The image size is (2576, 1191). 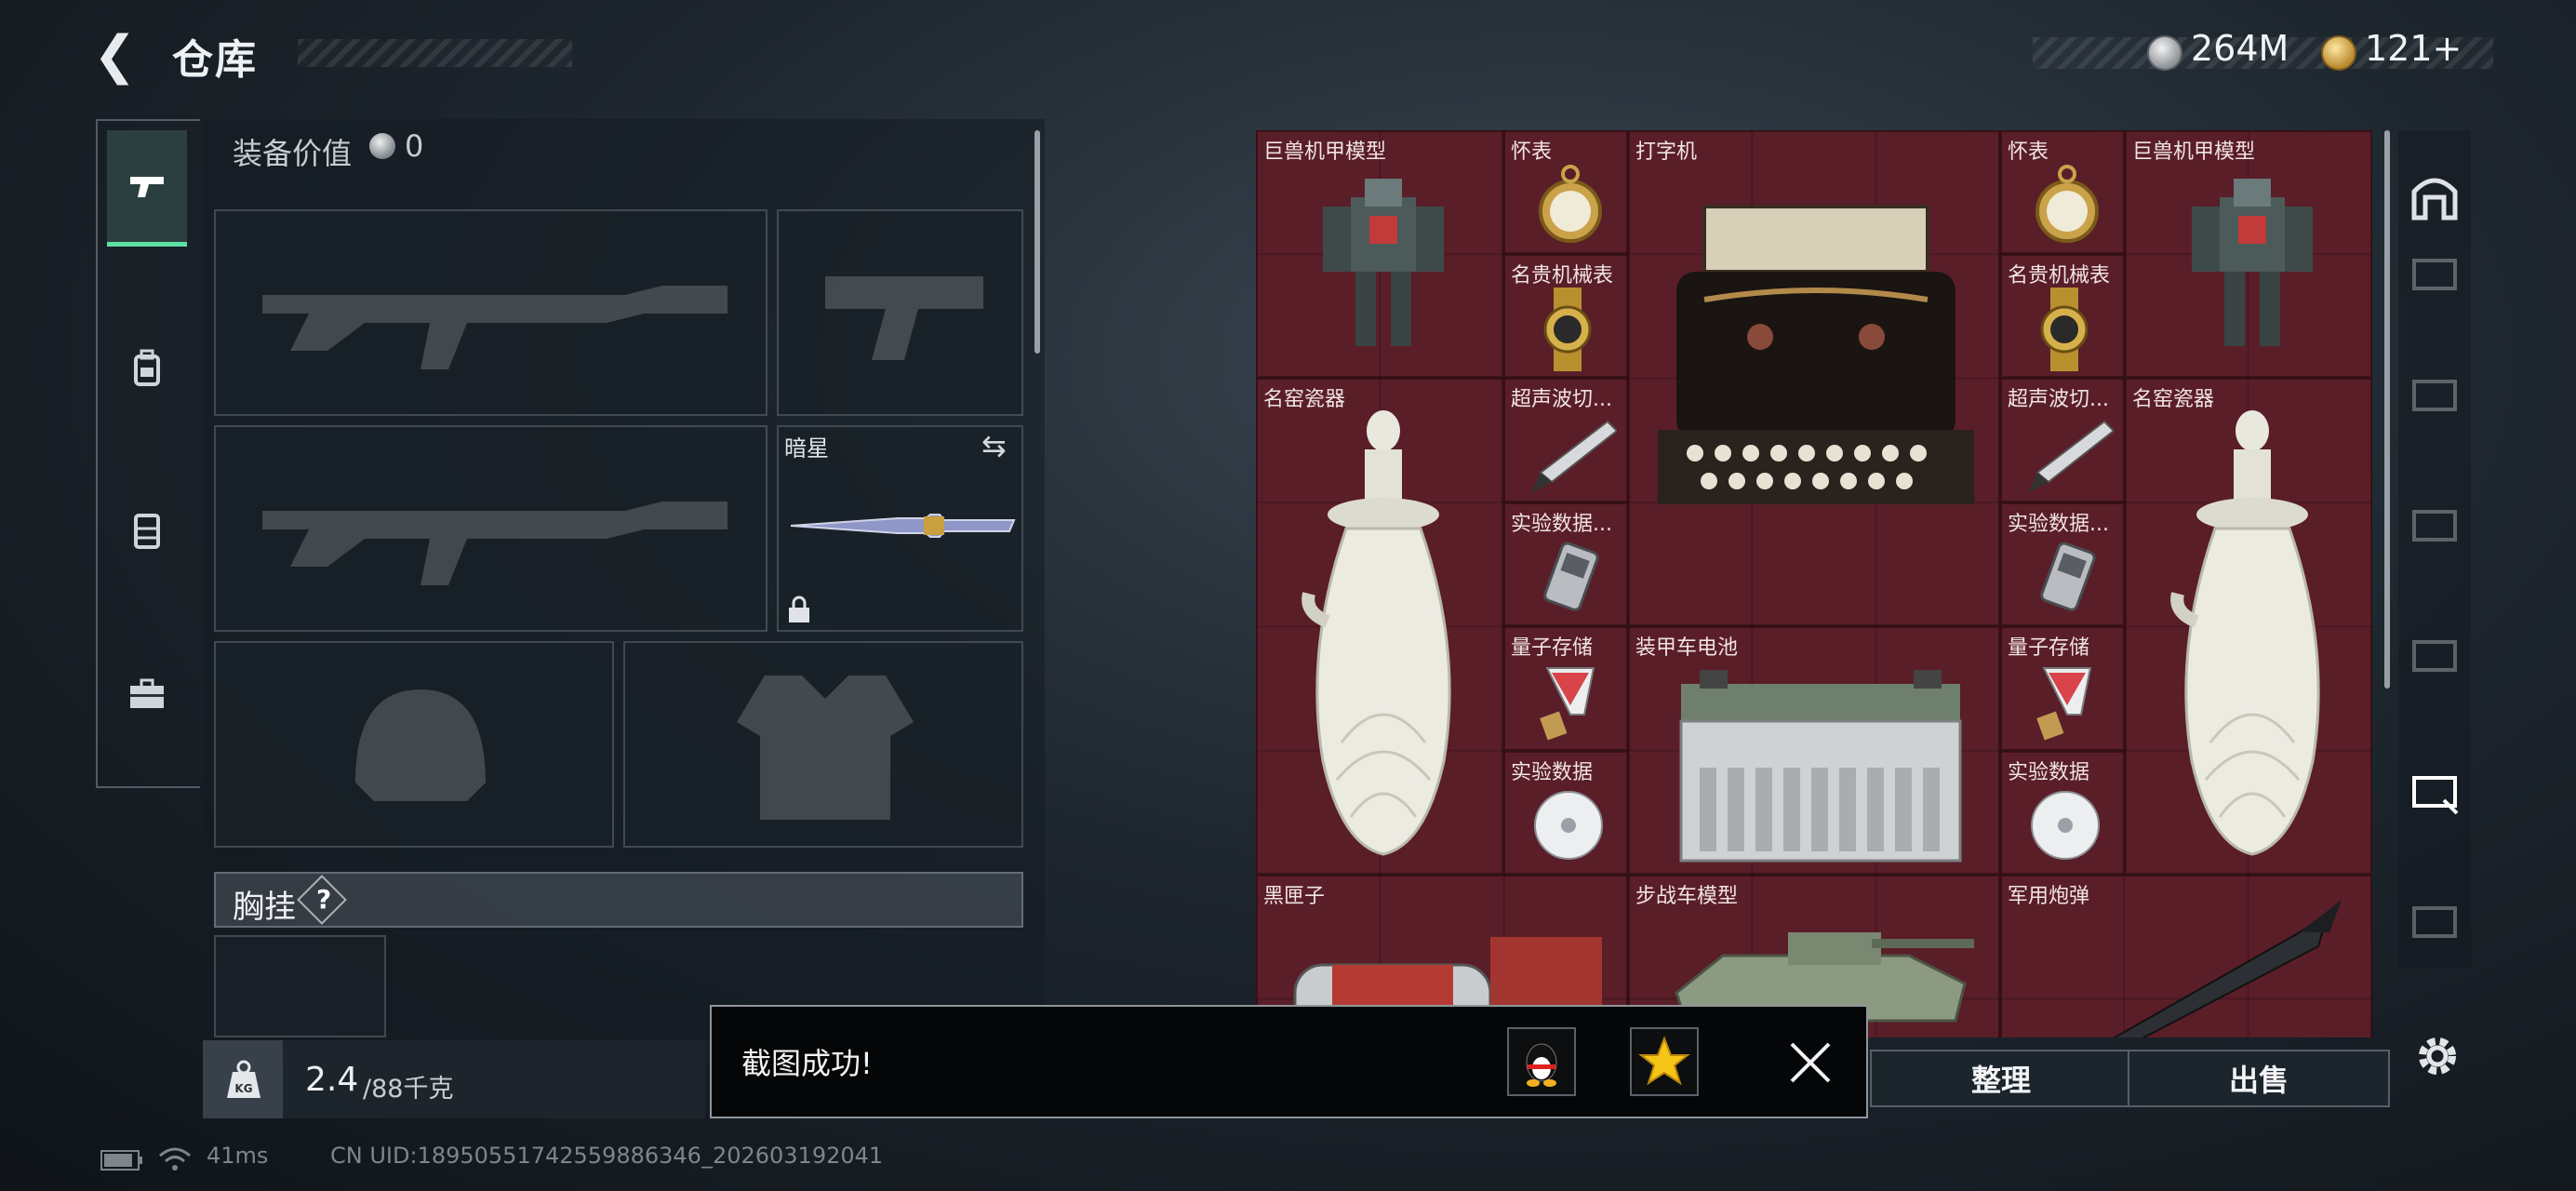 What do you see at coordinates (264, 907) in the screenshot?
I see `chest-rig-label: 胸挂` at bounding box center [264, 907].